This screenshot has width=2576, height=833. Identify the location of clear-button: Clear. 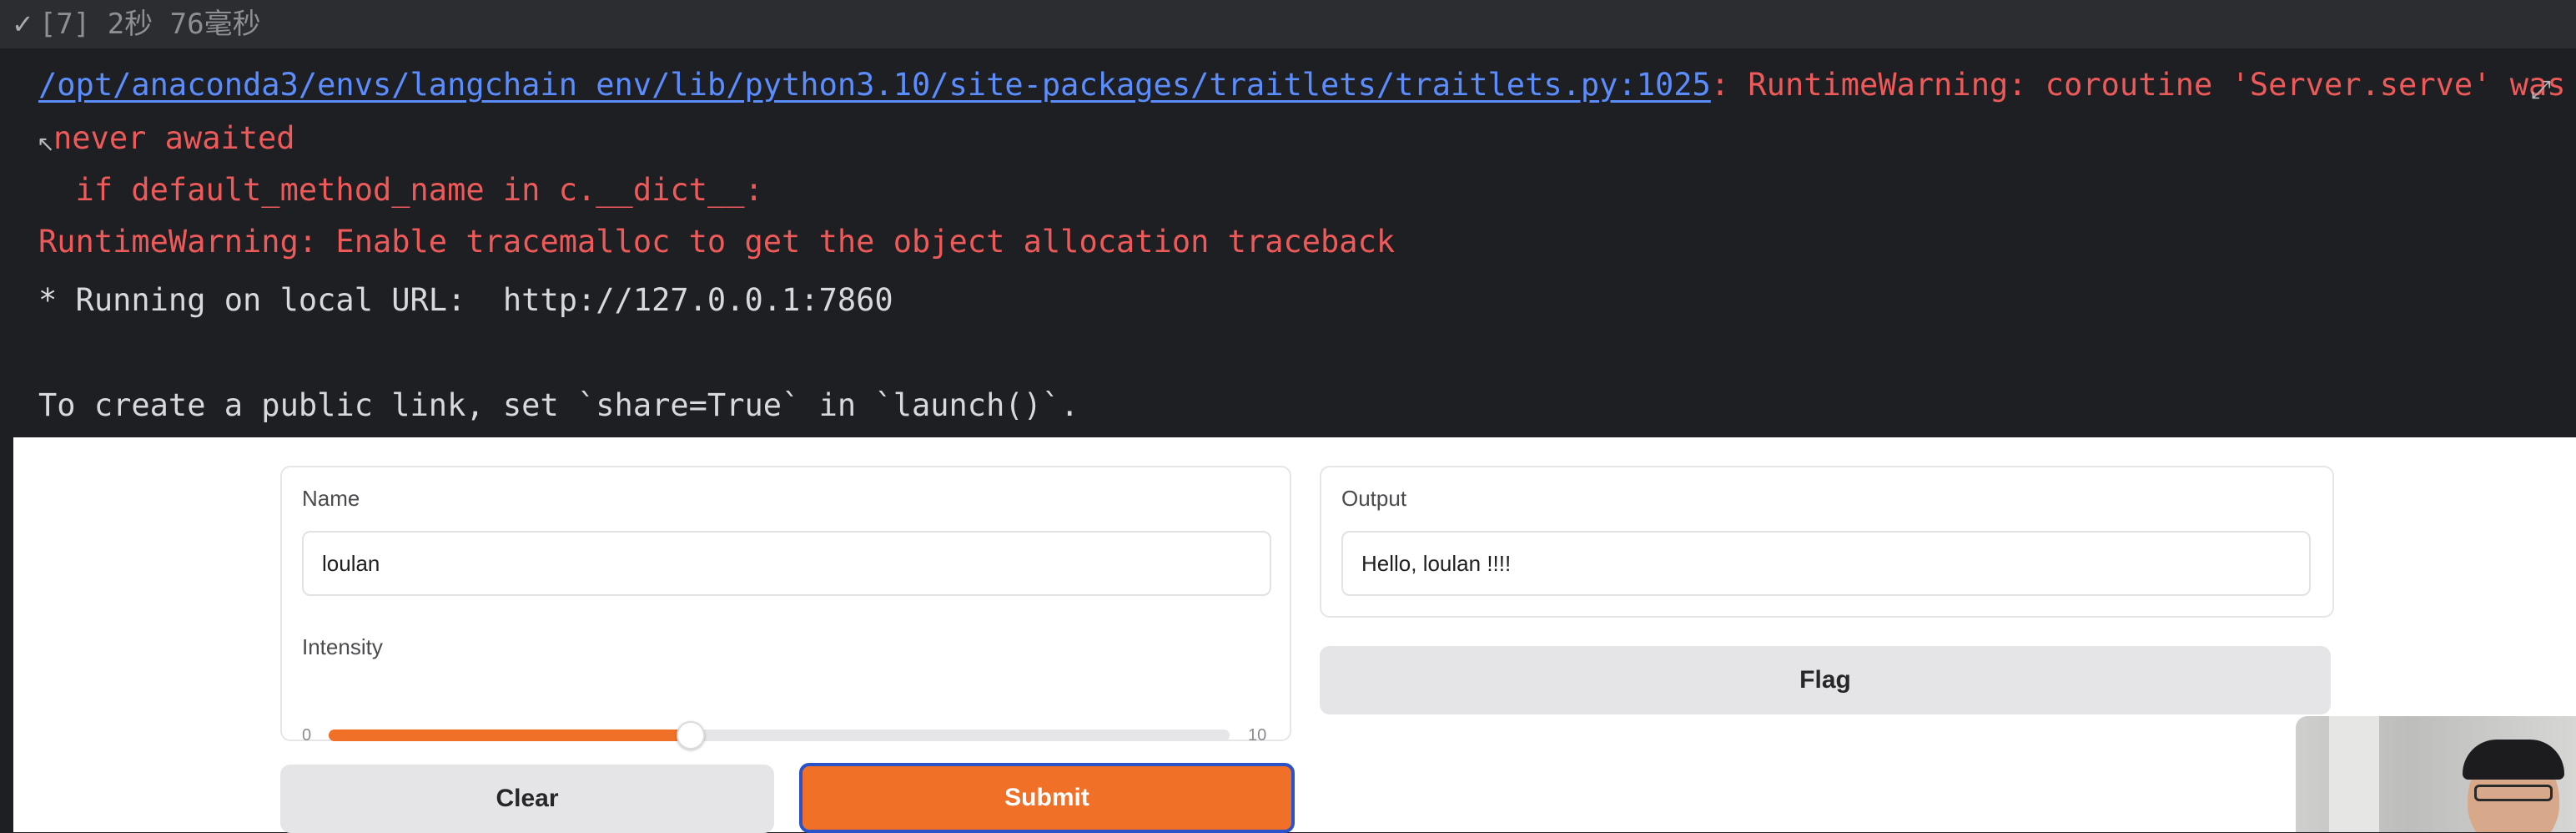
(527, 799).